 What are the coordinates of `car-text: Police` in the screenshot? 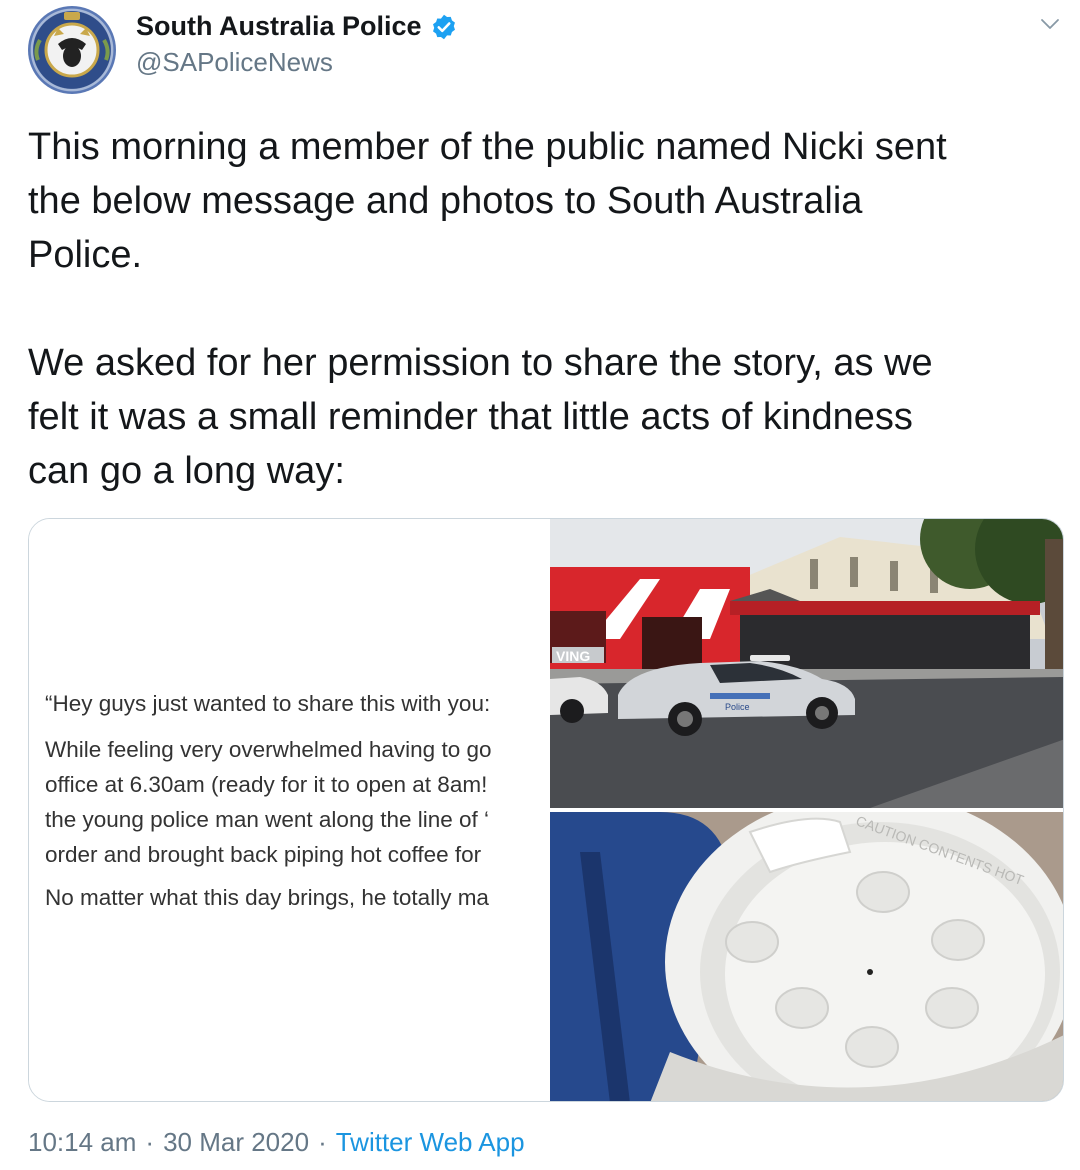 It's located at (737, 707).